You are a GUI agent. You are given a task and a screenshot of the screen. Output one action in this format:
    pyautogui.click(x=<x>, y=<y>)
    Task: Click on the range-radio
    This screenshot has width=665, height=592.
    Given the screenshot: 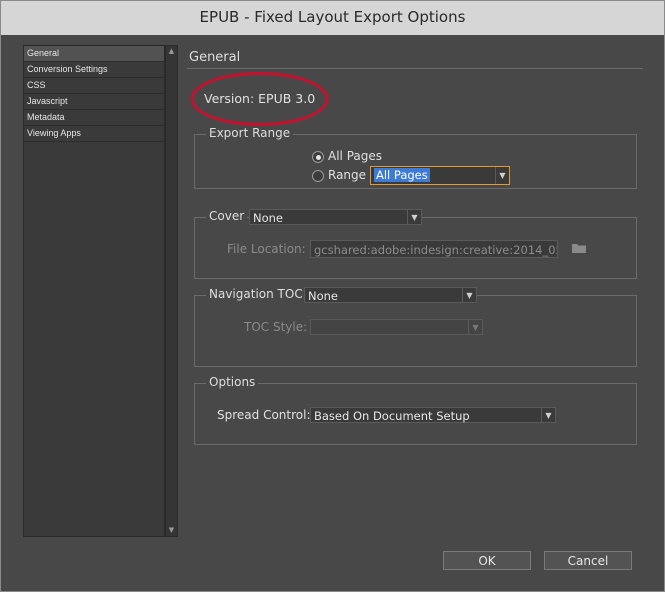 What is the action you would take?
    pyautogui.click(x=318, y=176)
    